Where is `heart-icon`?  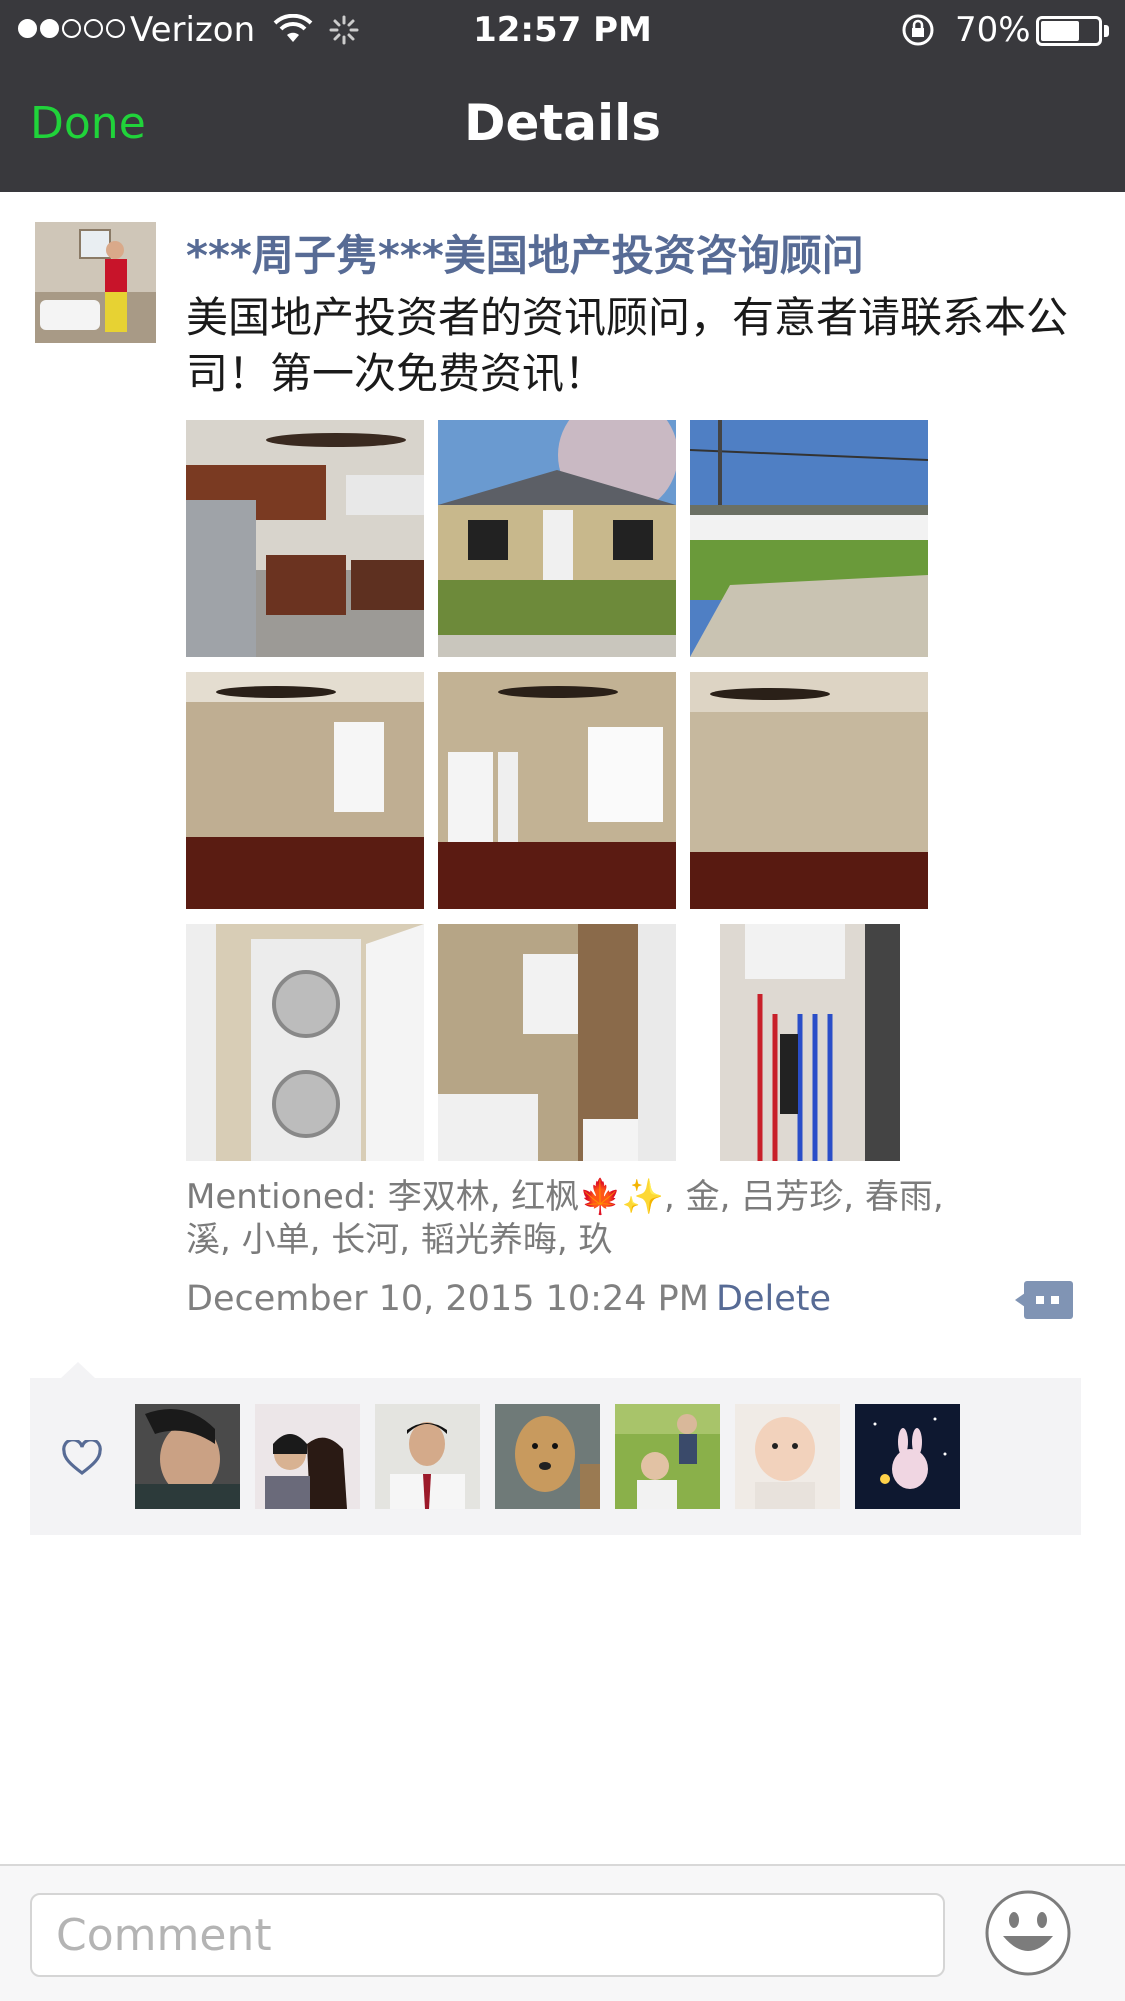
heart-icon is located at coordinates (82, 1458).